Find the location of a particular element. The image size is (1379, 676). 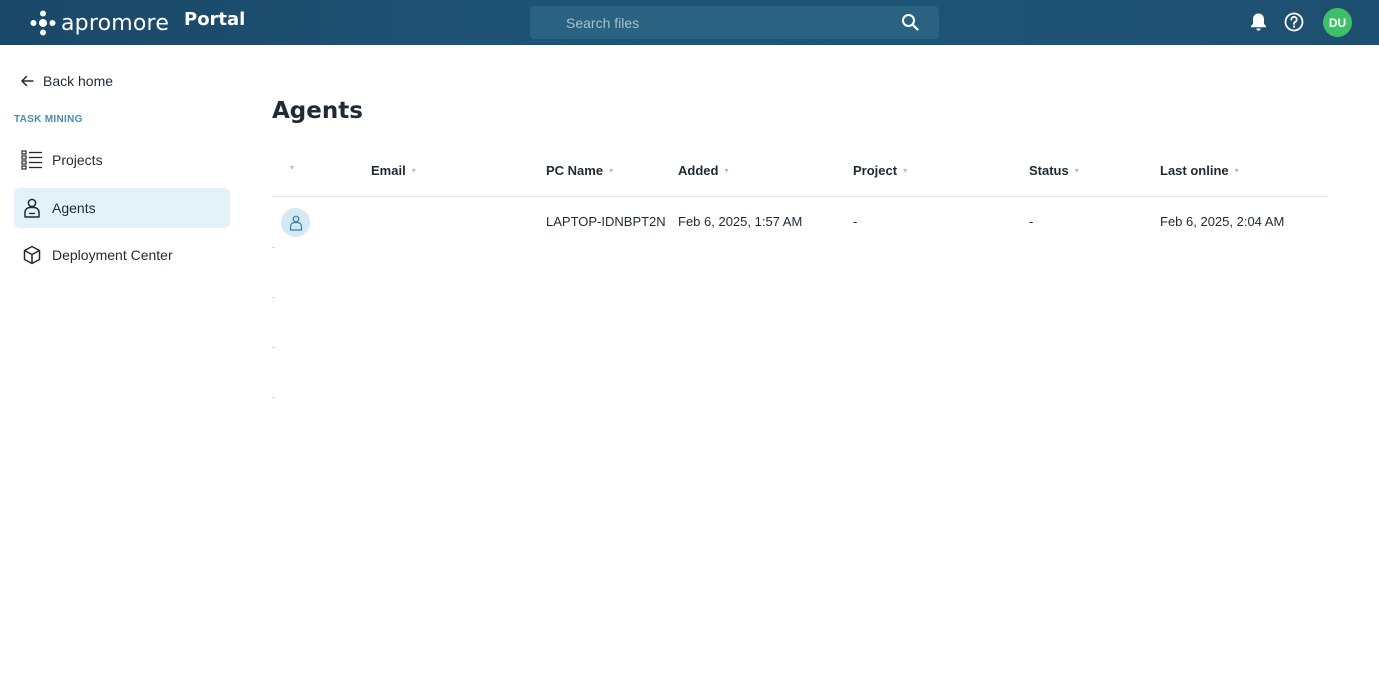

apromore-logo-icon is located at coordinates (43, 23).